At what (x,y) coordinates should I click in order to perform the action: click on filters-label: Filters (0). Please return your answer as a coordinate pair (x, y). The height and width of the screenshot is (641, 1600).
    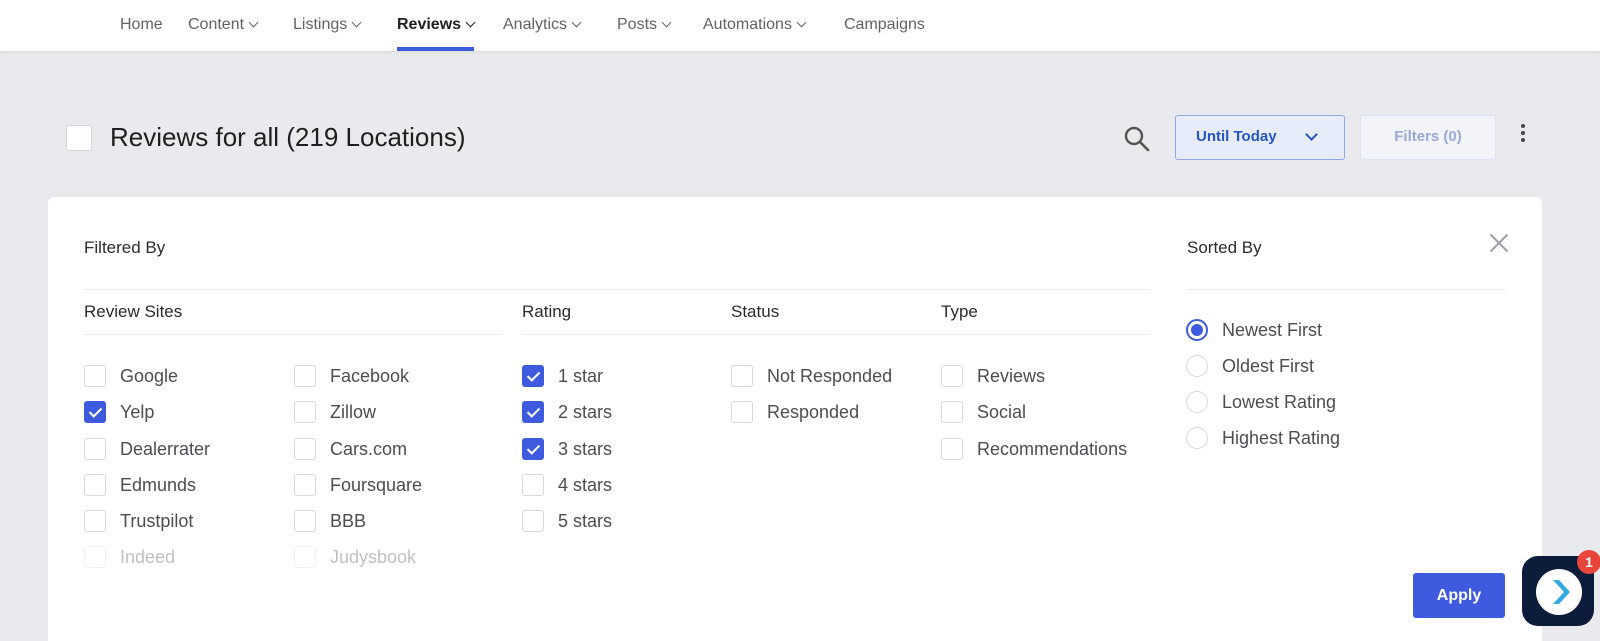
    Looking at the image, I should click on (1428, 136).